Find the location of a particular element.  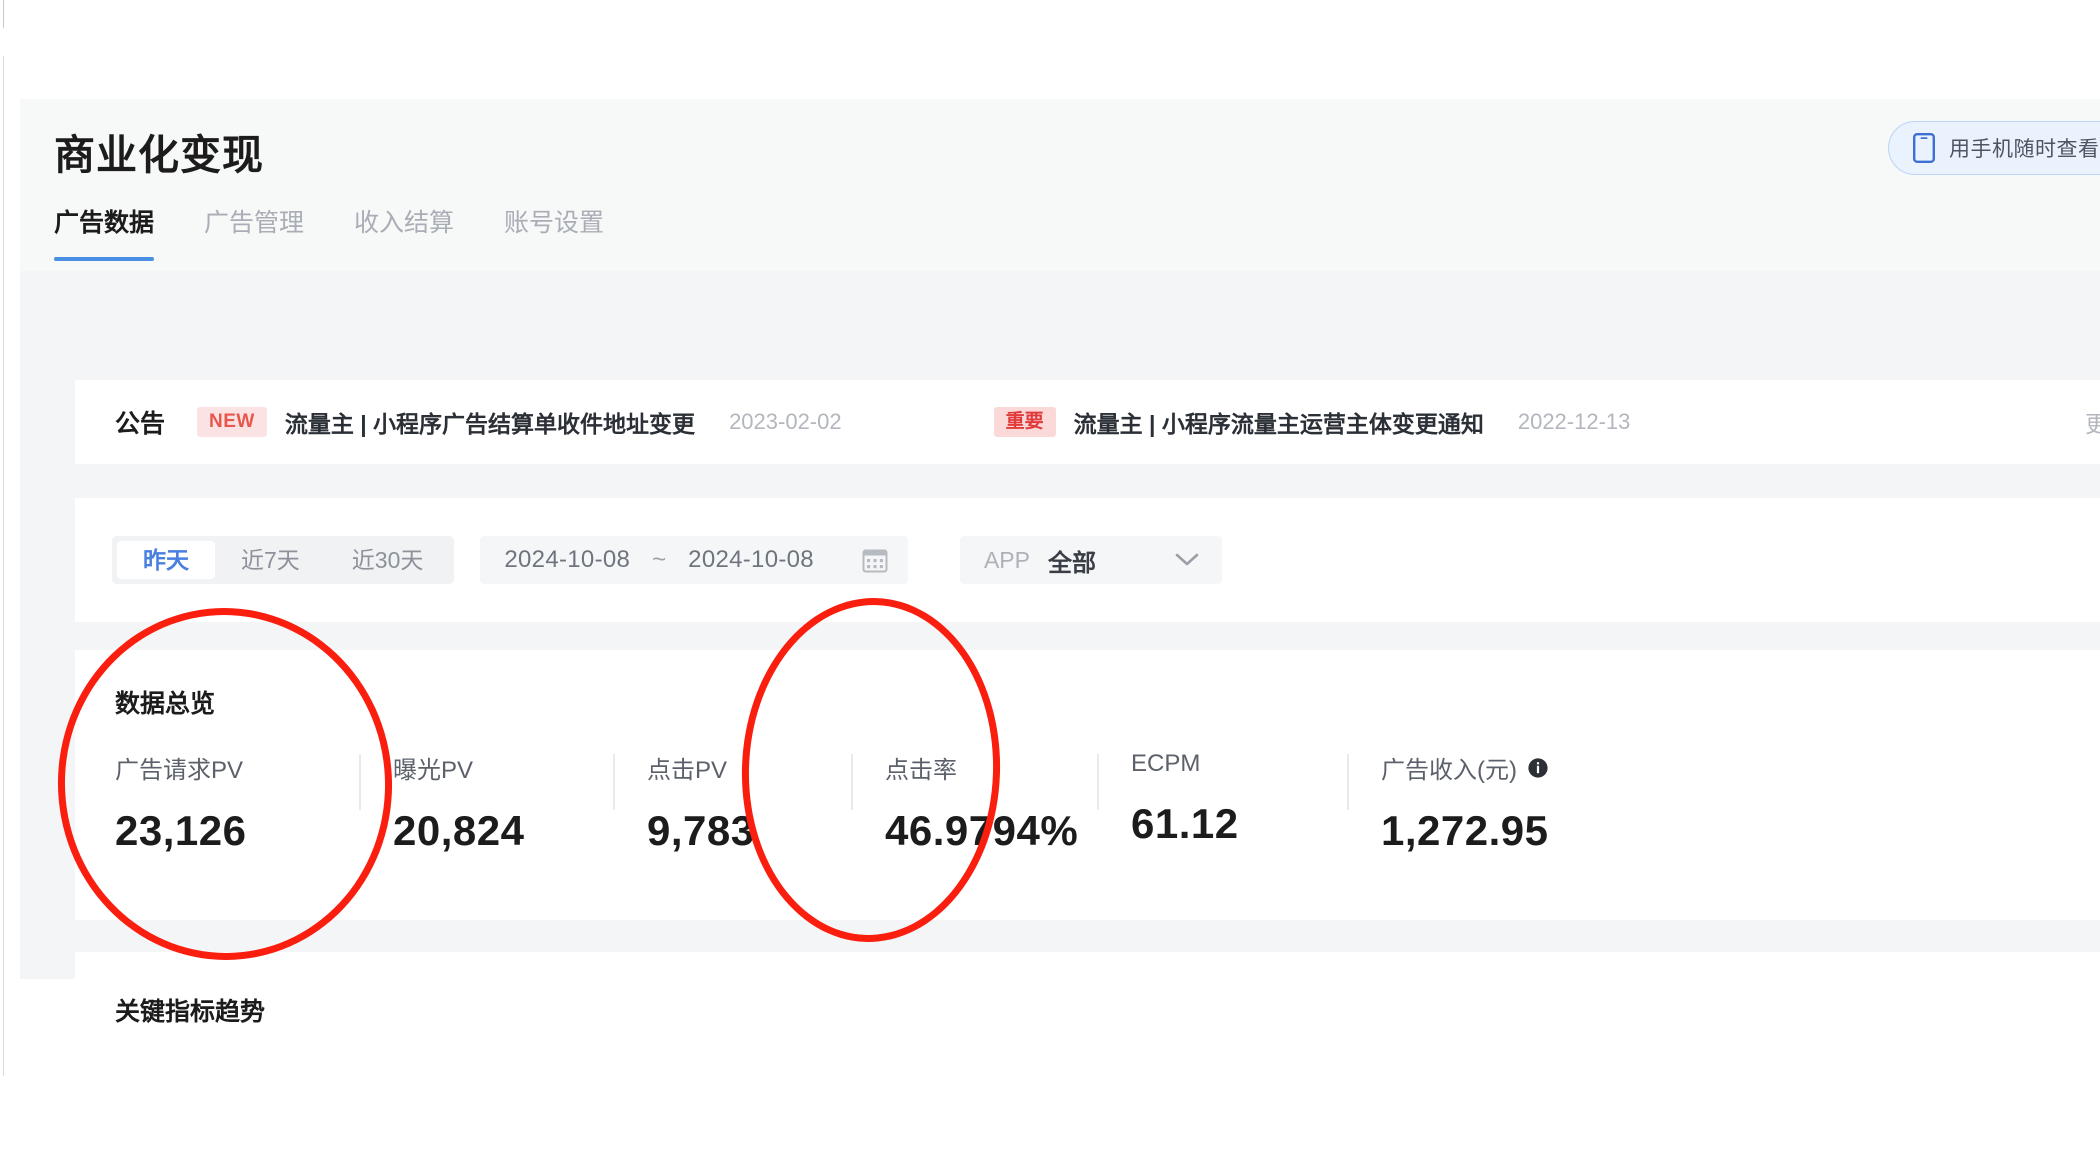

metric-value: 61.12 is located at coordinates (1185, 823).